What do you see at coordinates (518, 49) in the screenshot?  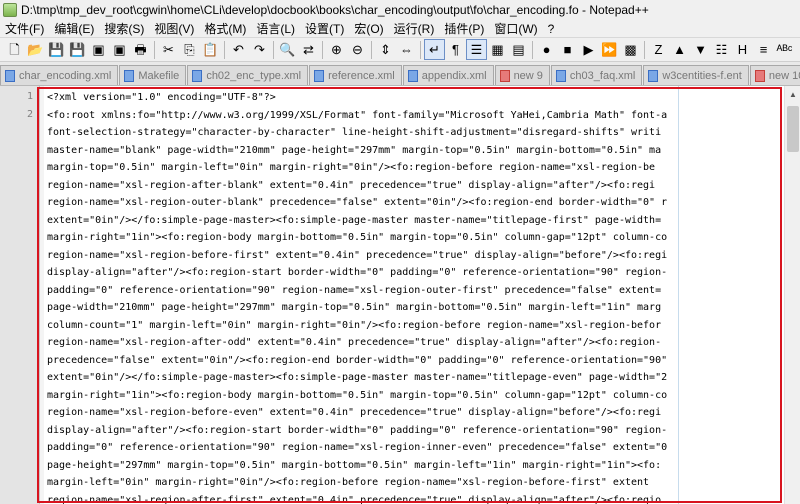 I see `doc-map-icon: ▤` at bounding box center [518, 49].